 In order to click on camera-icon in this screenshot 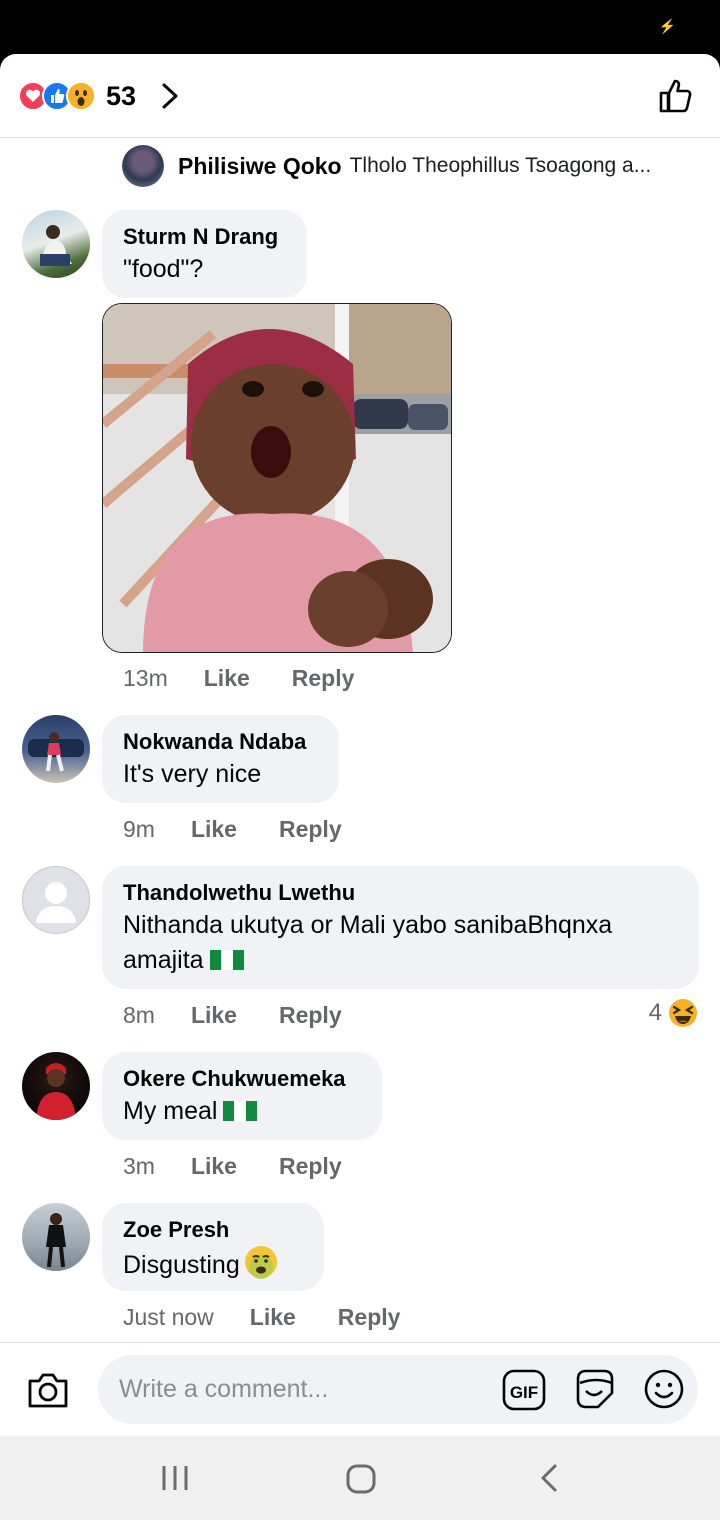, I will do `click(48, 1392)`.